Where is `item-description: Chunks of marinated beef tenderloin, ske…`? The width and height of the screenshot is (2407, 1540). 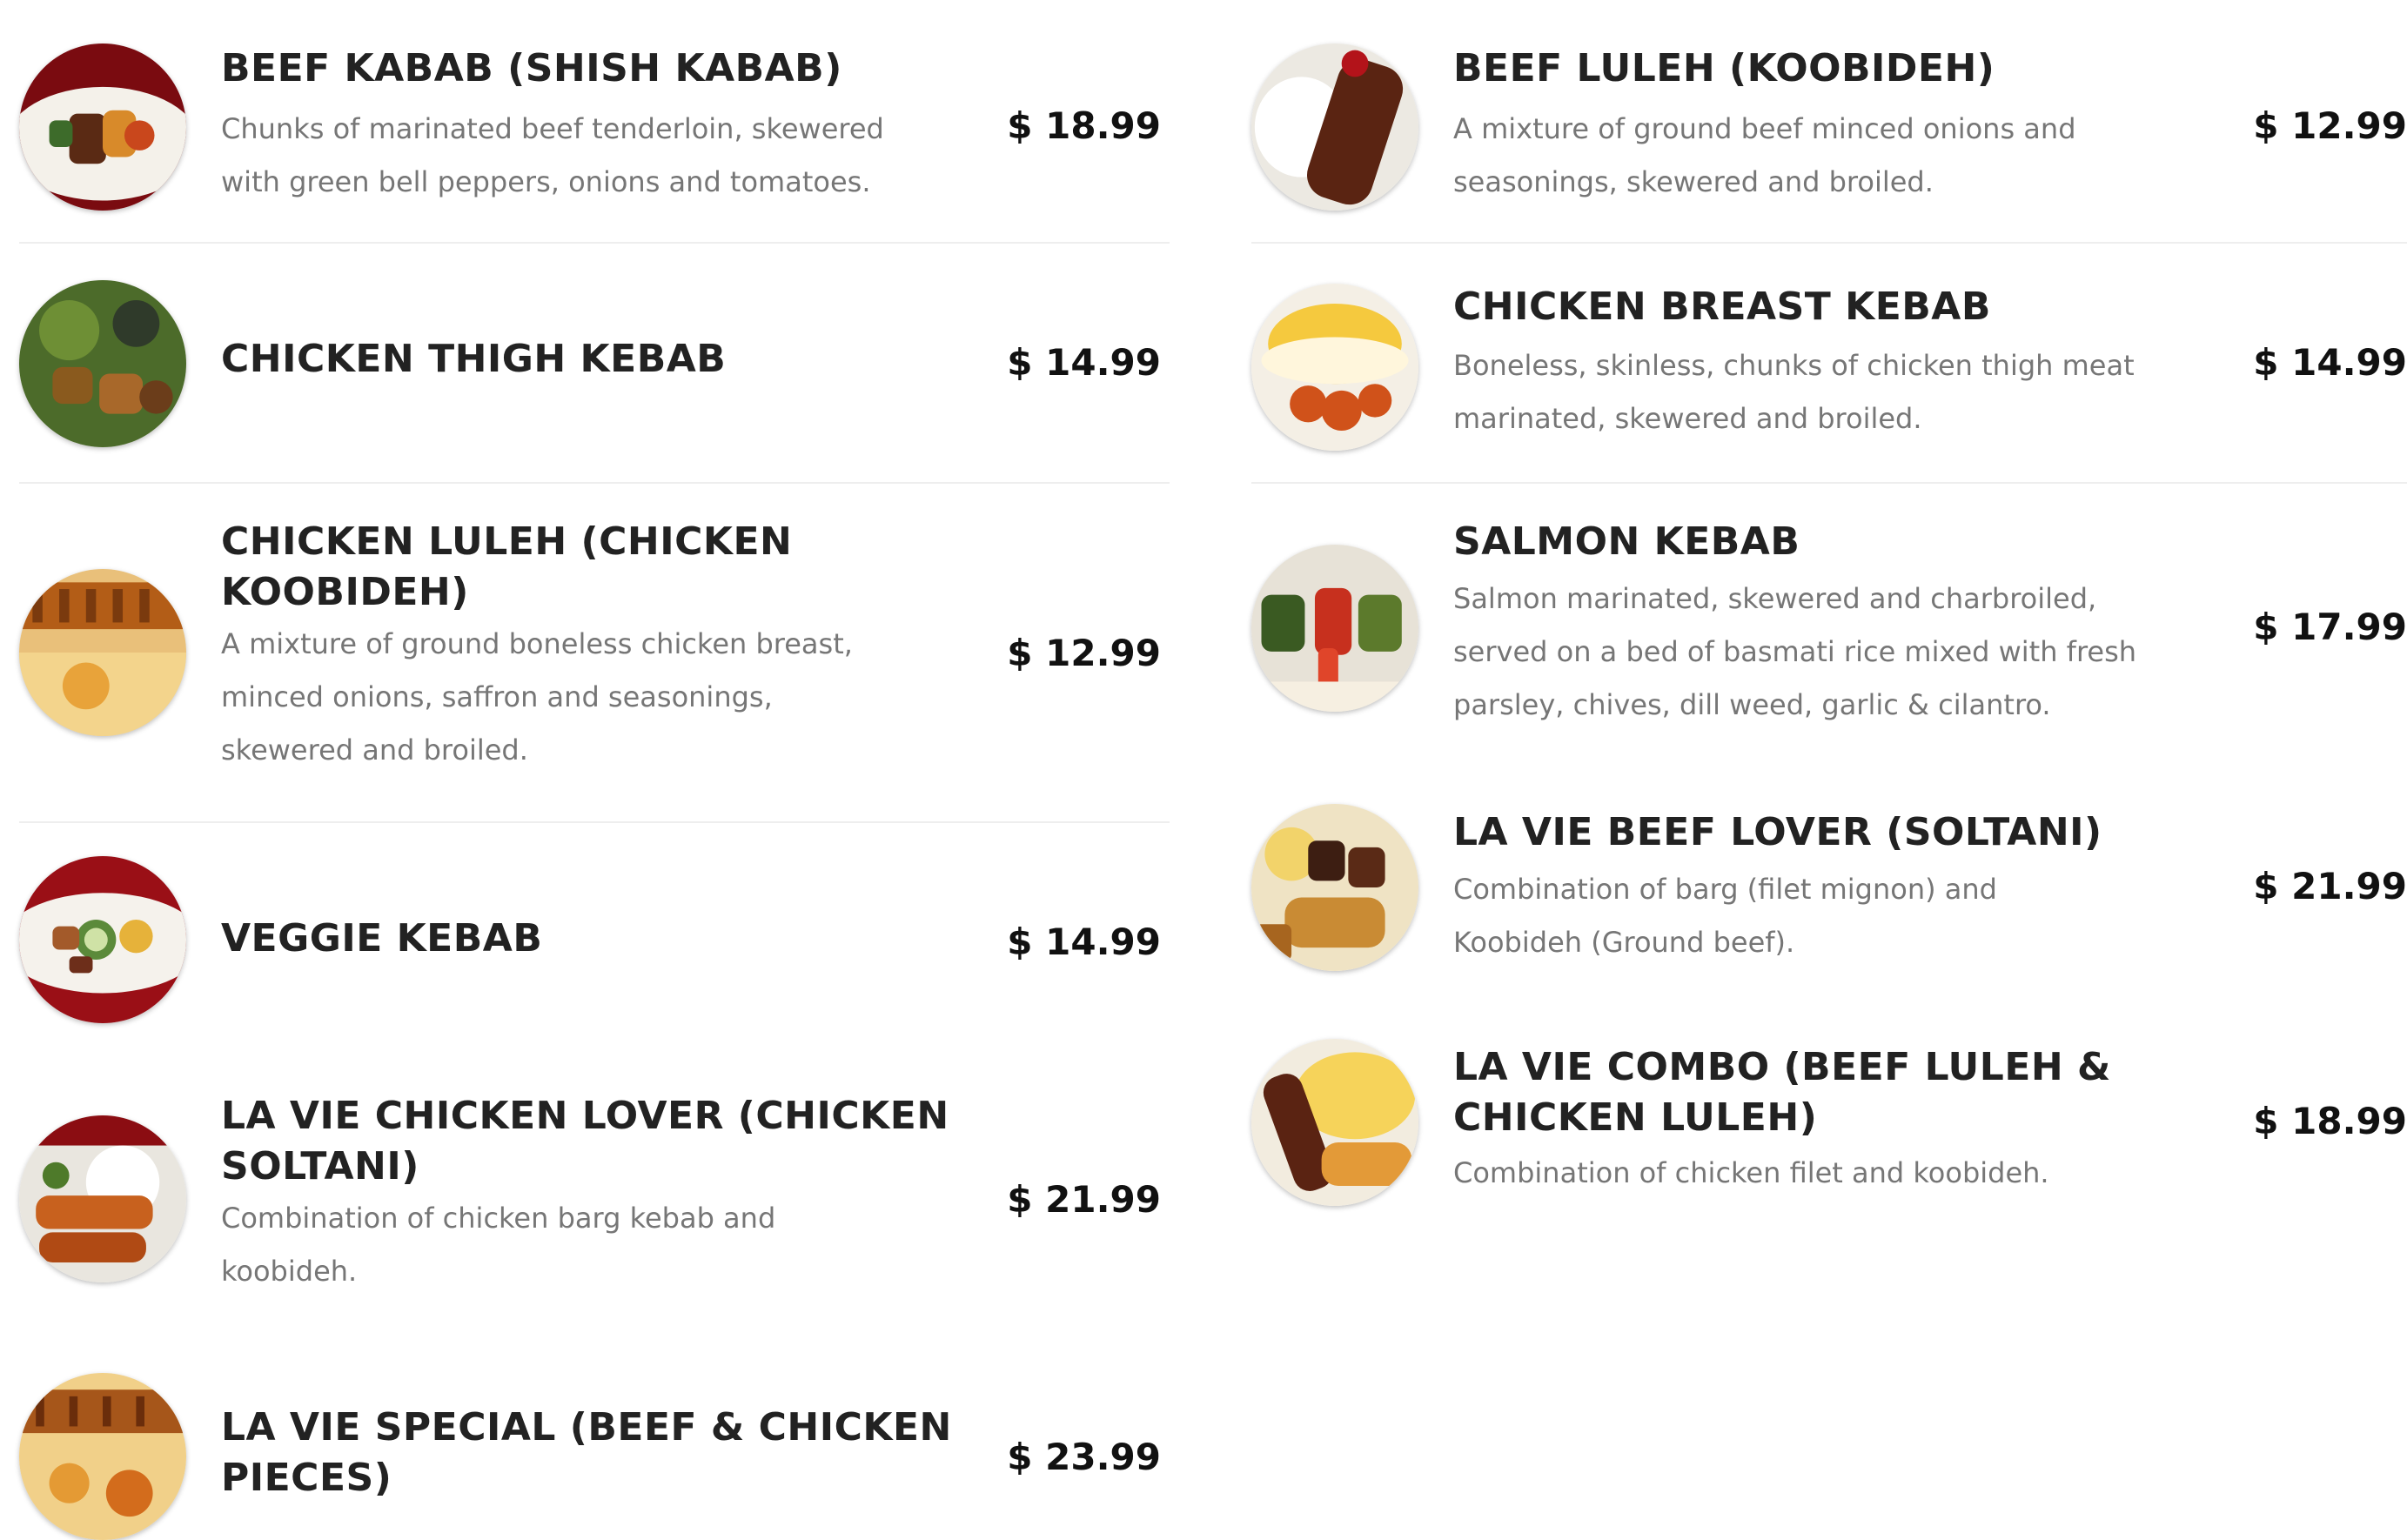
item-description: Chunks of marinated beef tenderloin, ske… is located at coordinates (552, 156).